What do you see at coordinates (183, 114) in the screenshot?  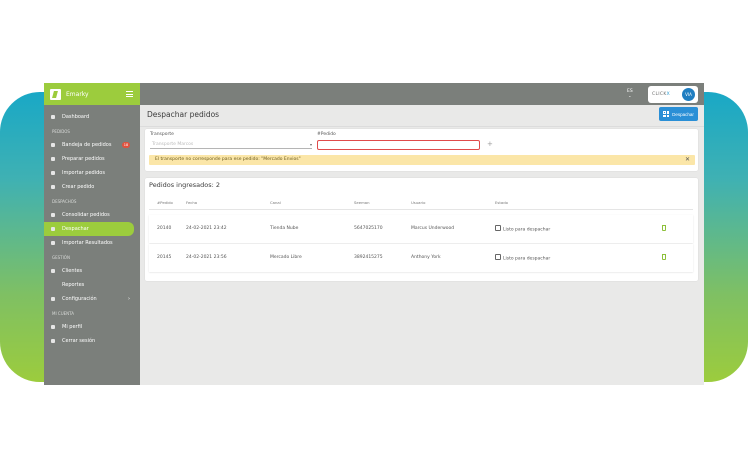 I see `page-title: Despachar pedidos` at bounding box center [183, 114].